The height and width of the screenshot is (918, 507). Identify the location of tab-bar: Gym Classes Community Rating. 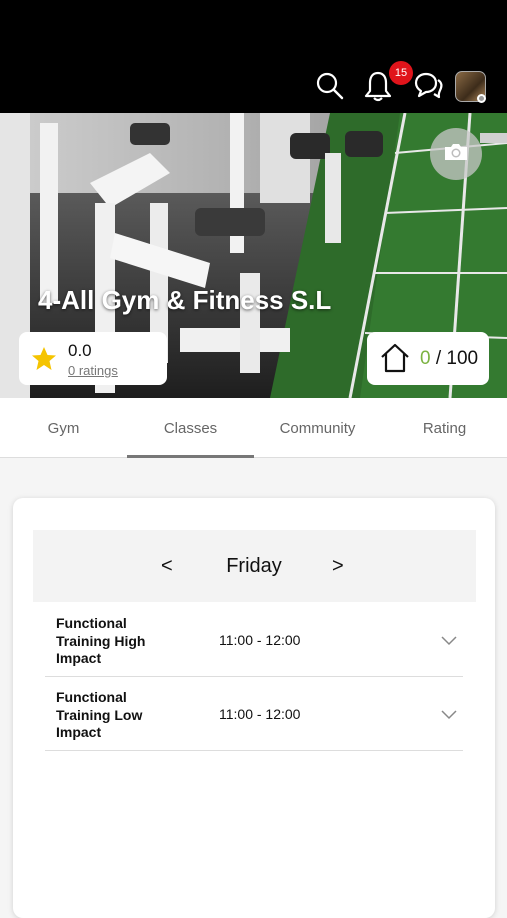
(253, 428).